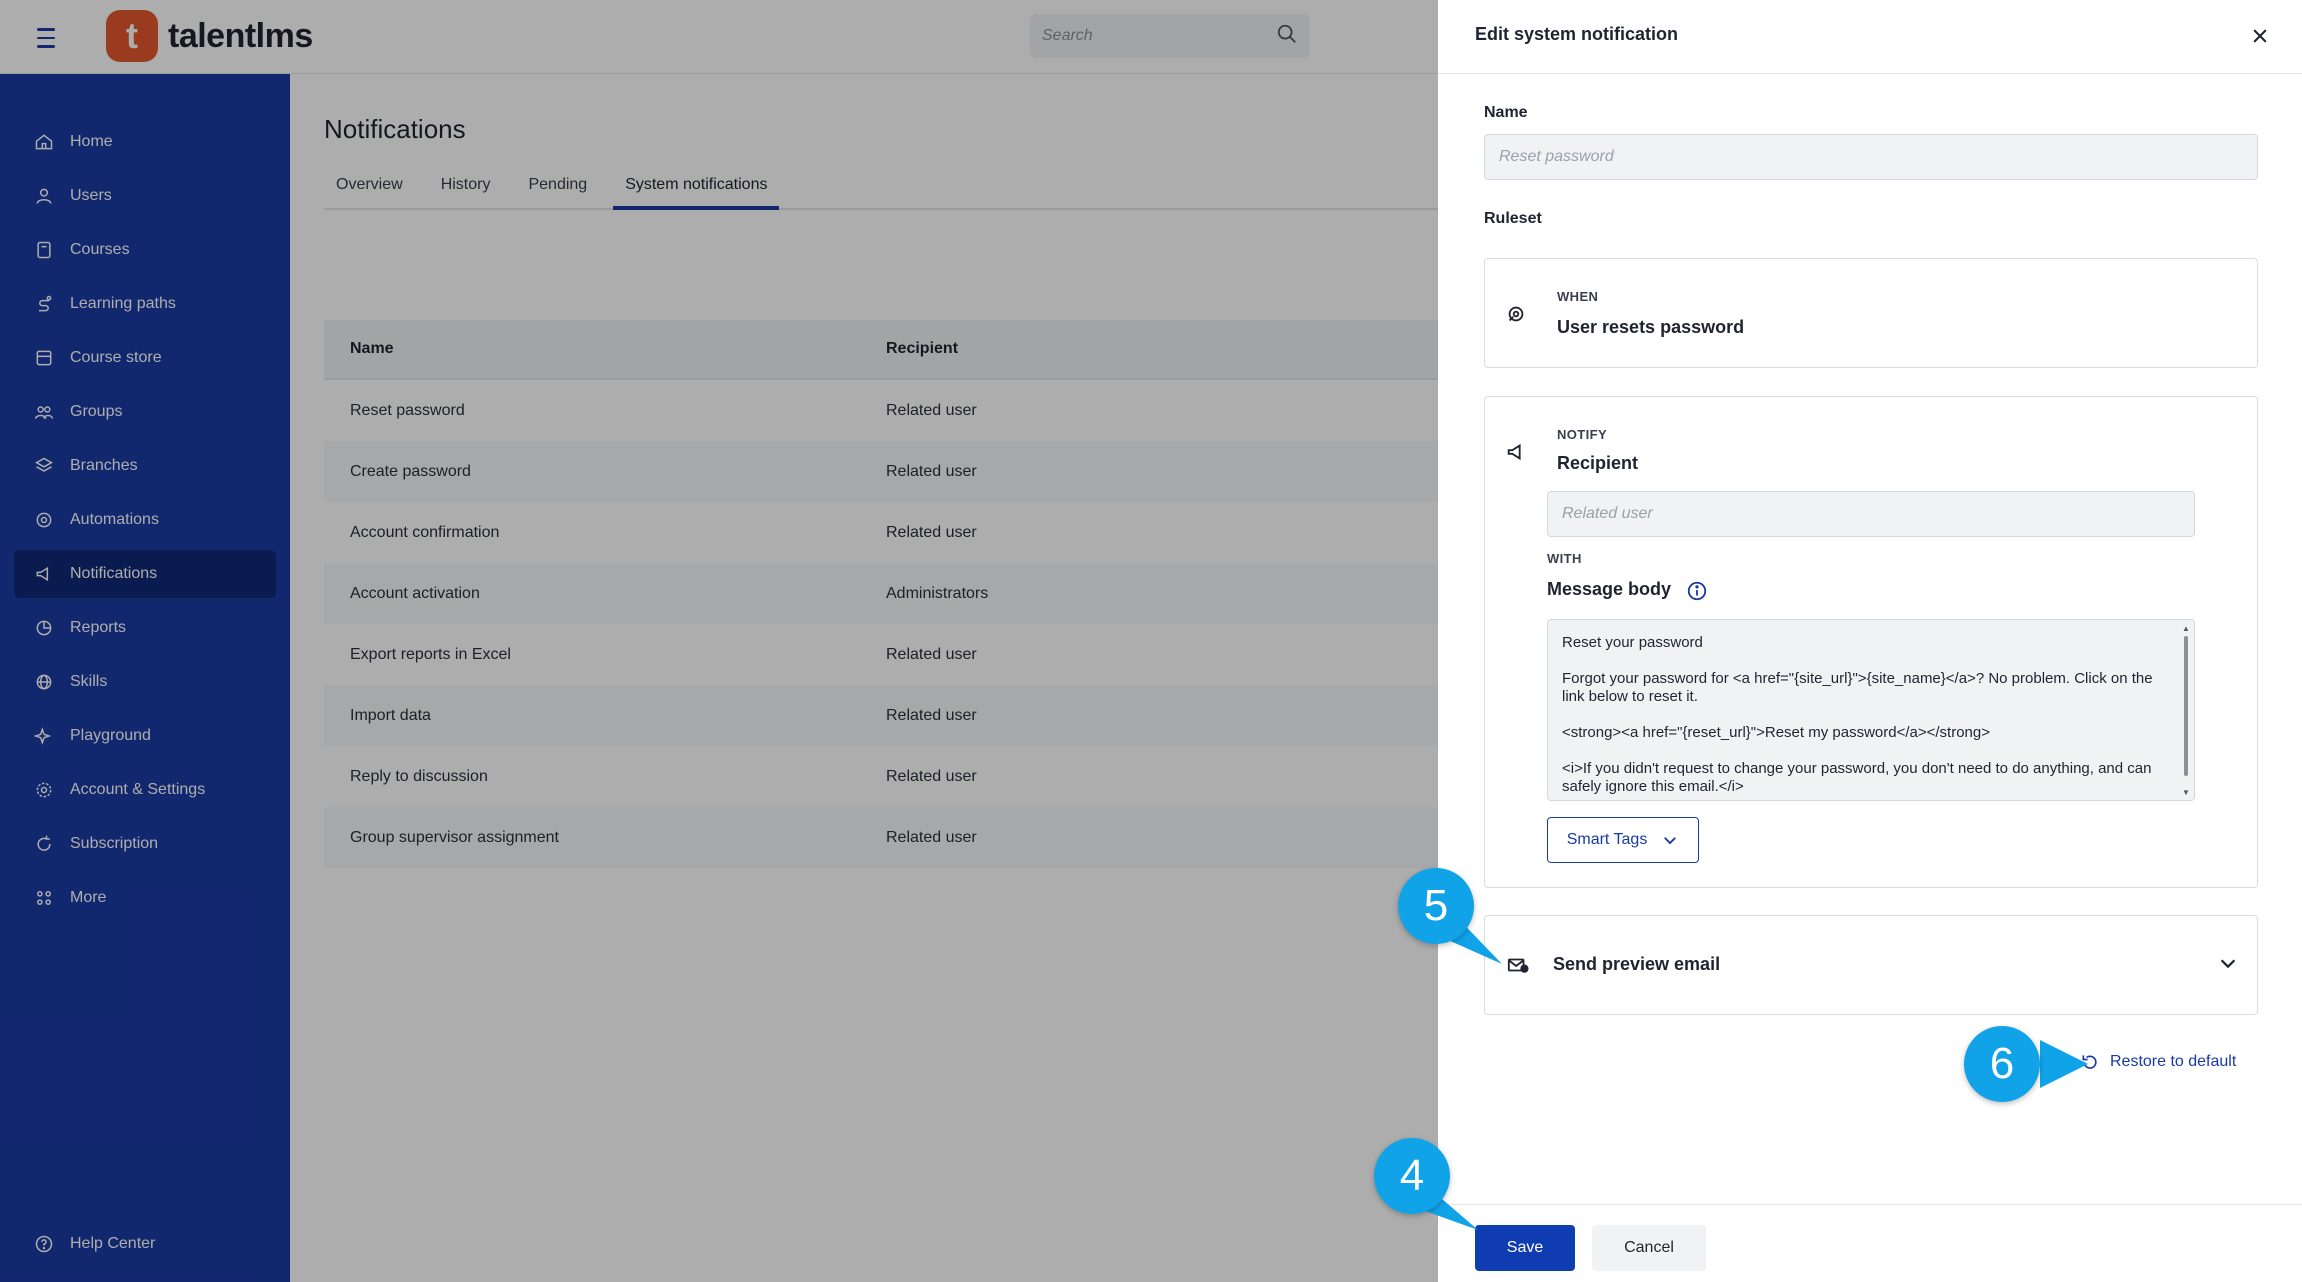 This screenshot has height=1282, width=2302. What do you see at coordinates (1506, 112) in the screenshot?
I see `name-label: Name` at bounding box center [1506, 112].